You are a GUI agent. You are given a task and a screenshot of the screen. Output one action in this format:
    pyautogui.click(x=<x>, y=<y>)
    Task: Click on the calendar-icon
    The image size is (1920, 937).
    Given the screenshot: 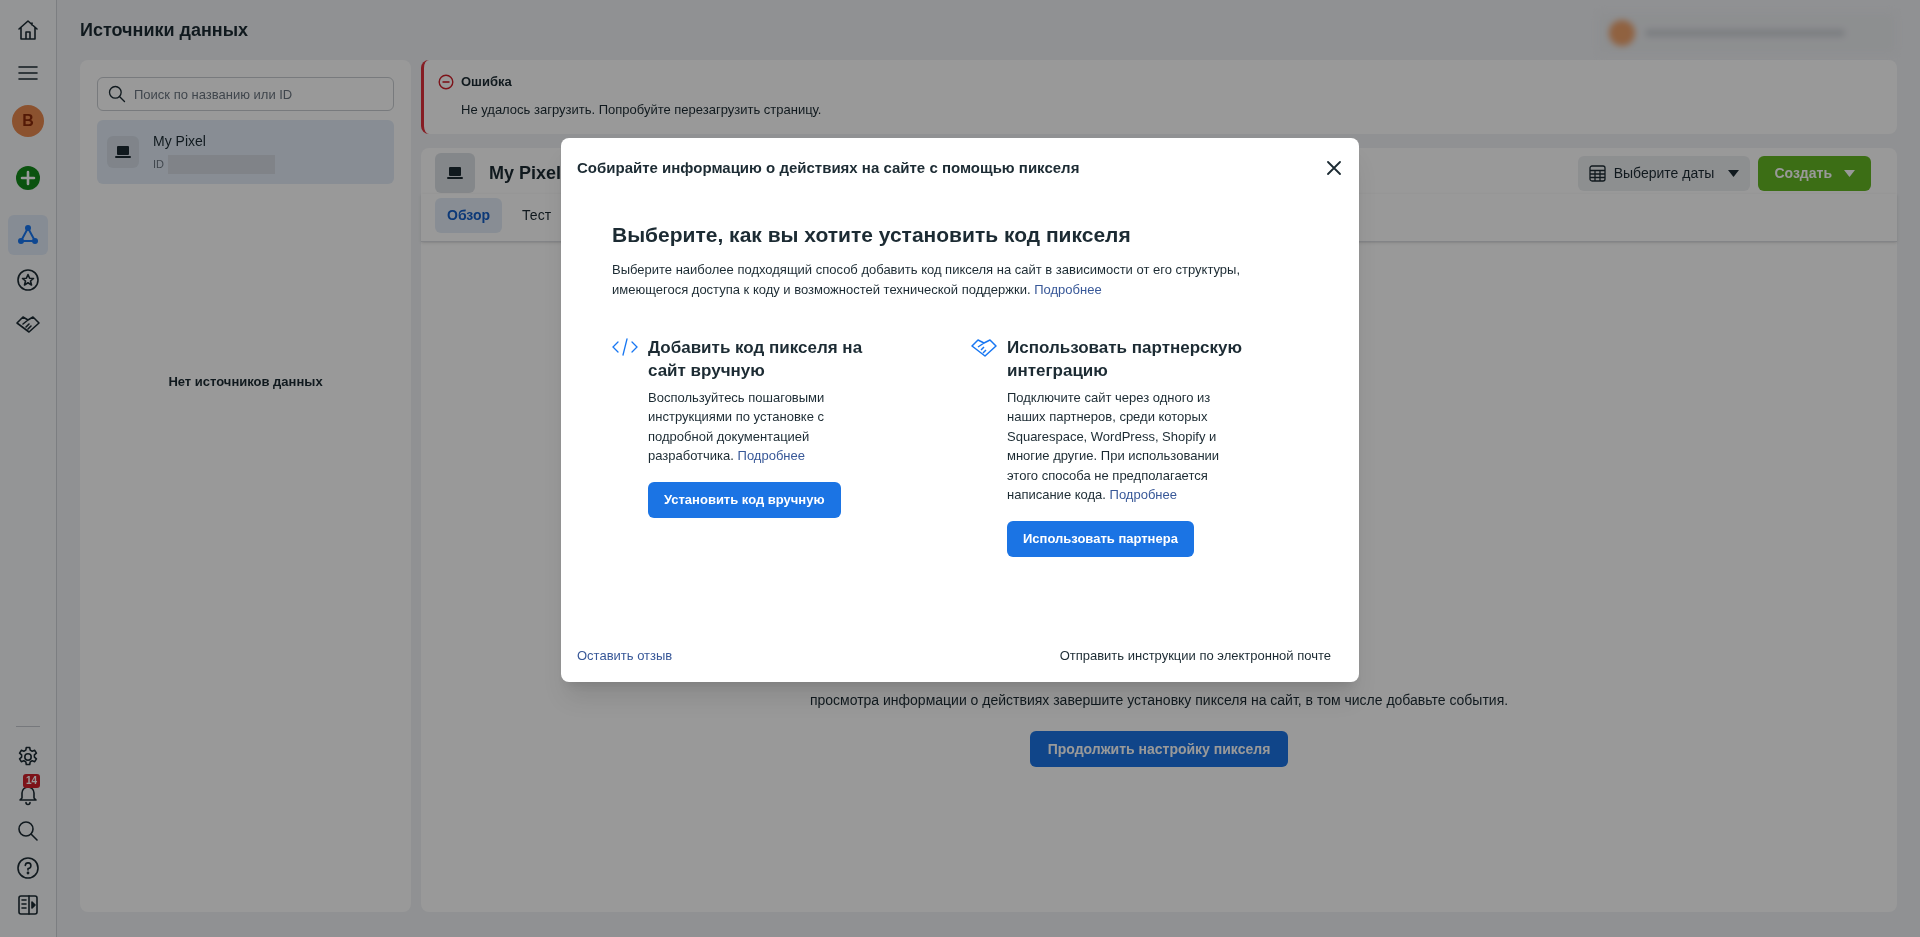 What is the action you would take?
    pyautogui.click(x=1597, y=173)
    